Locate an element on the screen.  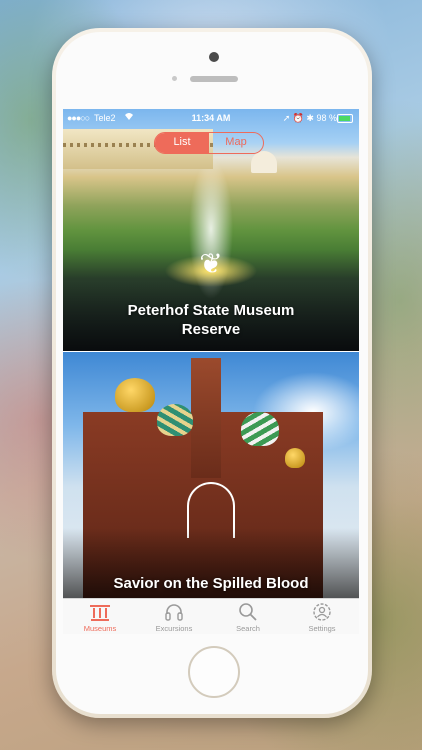
tab-label: Excursions is located at coordinates (174, 628).